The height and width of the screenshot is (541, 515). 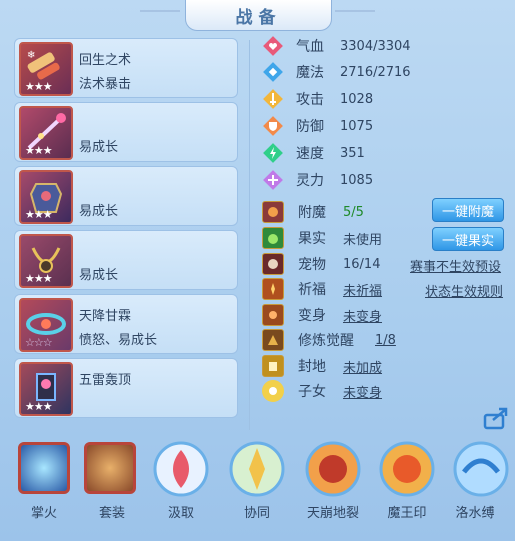 What do you see at coordinates (310, 181) in the screenshot?
I see `stat-label: 灵力` at bounding box center [310, 181].